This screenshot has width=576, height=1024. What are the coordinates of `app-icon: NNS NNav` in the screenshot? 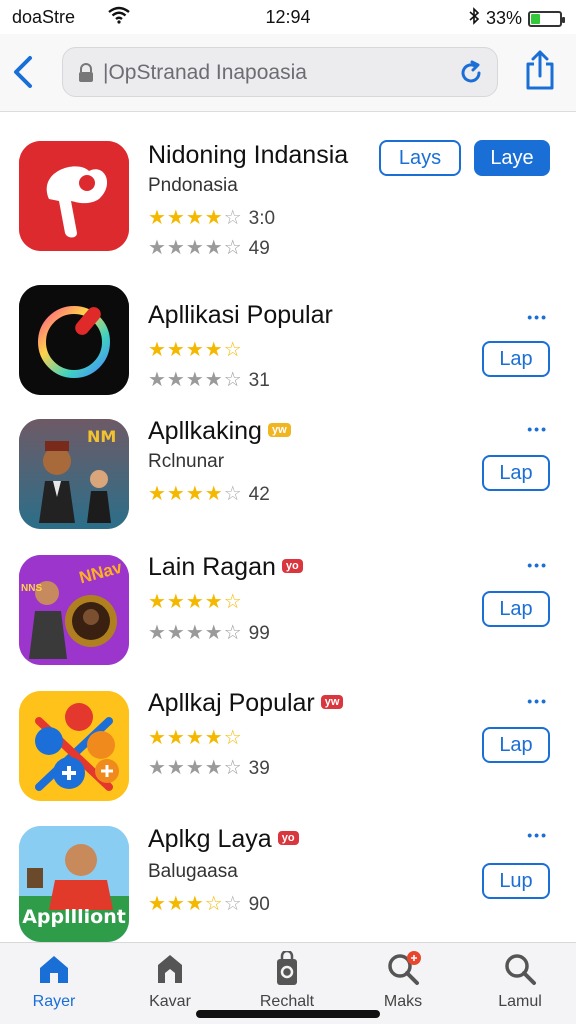 It's located at (74, 610).